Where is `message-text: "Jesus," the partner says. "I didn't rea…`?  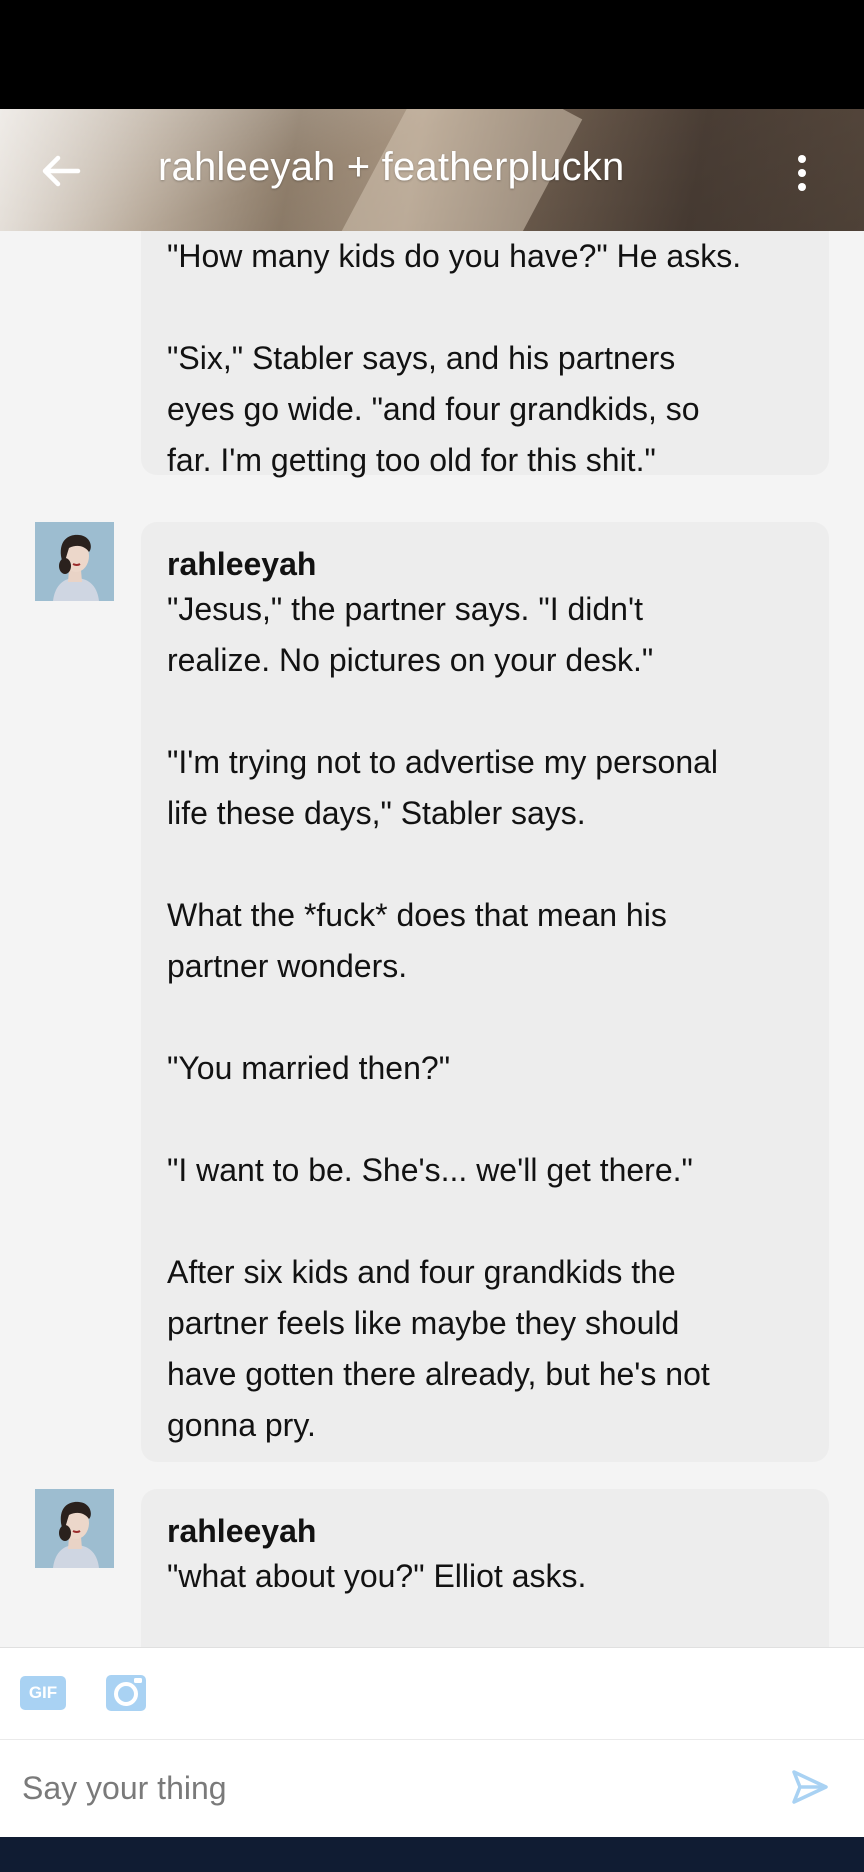
message-text: "Jesus," the partner says. "I didn't rea… is located at coordinates (410, 634).